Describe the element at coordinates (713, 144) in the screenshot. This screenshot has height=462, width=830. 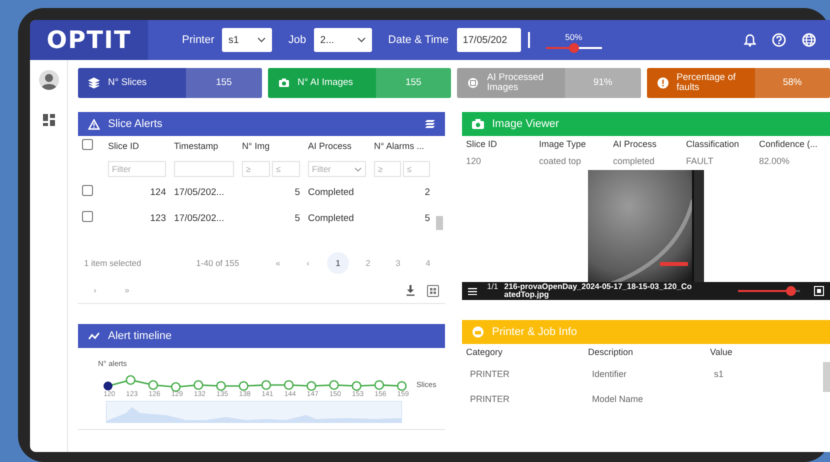
I see `column-header: Classification` at that location.